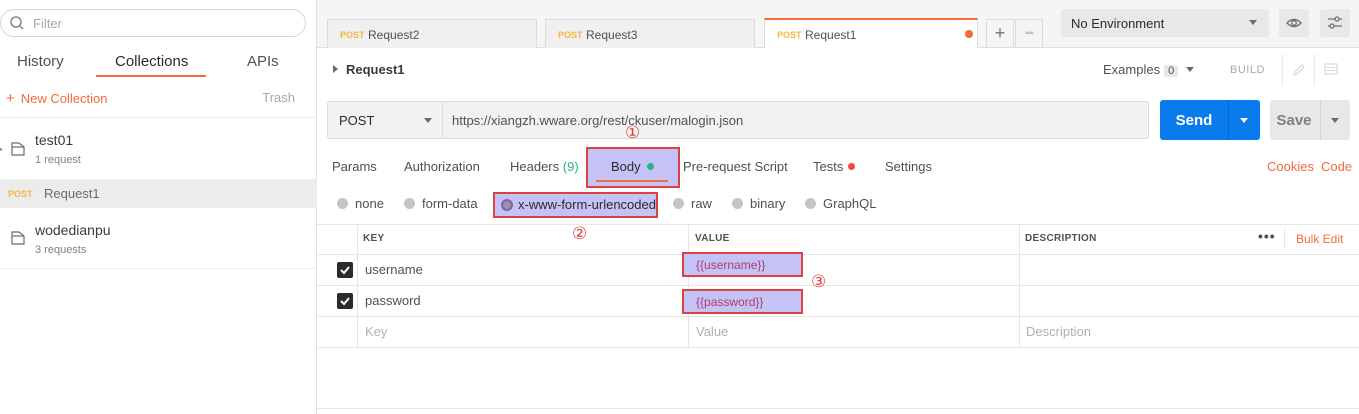  I want to click on row-value-highlight: {{username}}, so click(742, 264).